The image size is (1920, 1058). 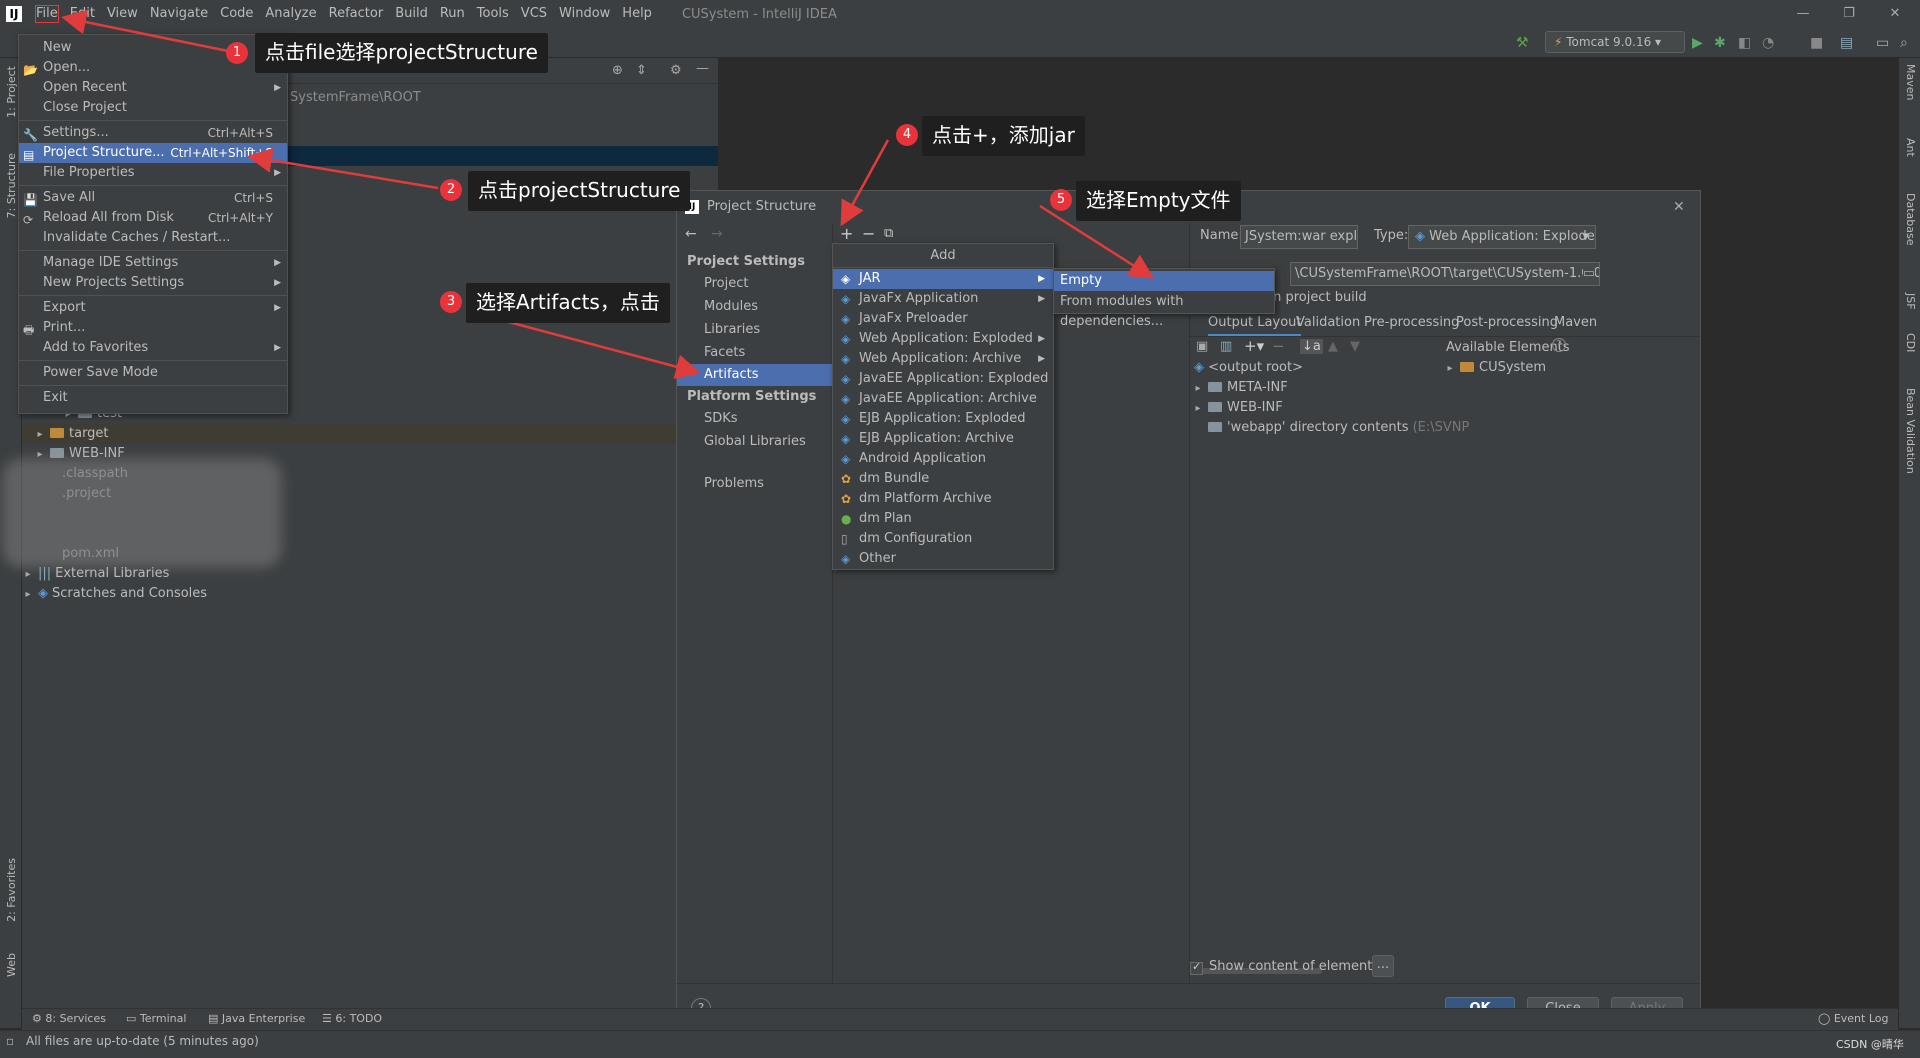 What do you see at coordinates (1559, 345) in the screenshot?
I see `help-circle-icon: ?` at bounding box center [1559, 345].